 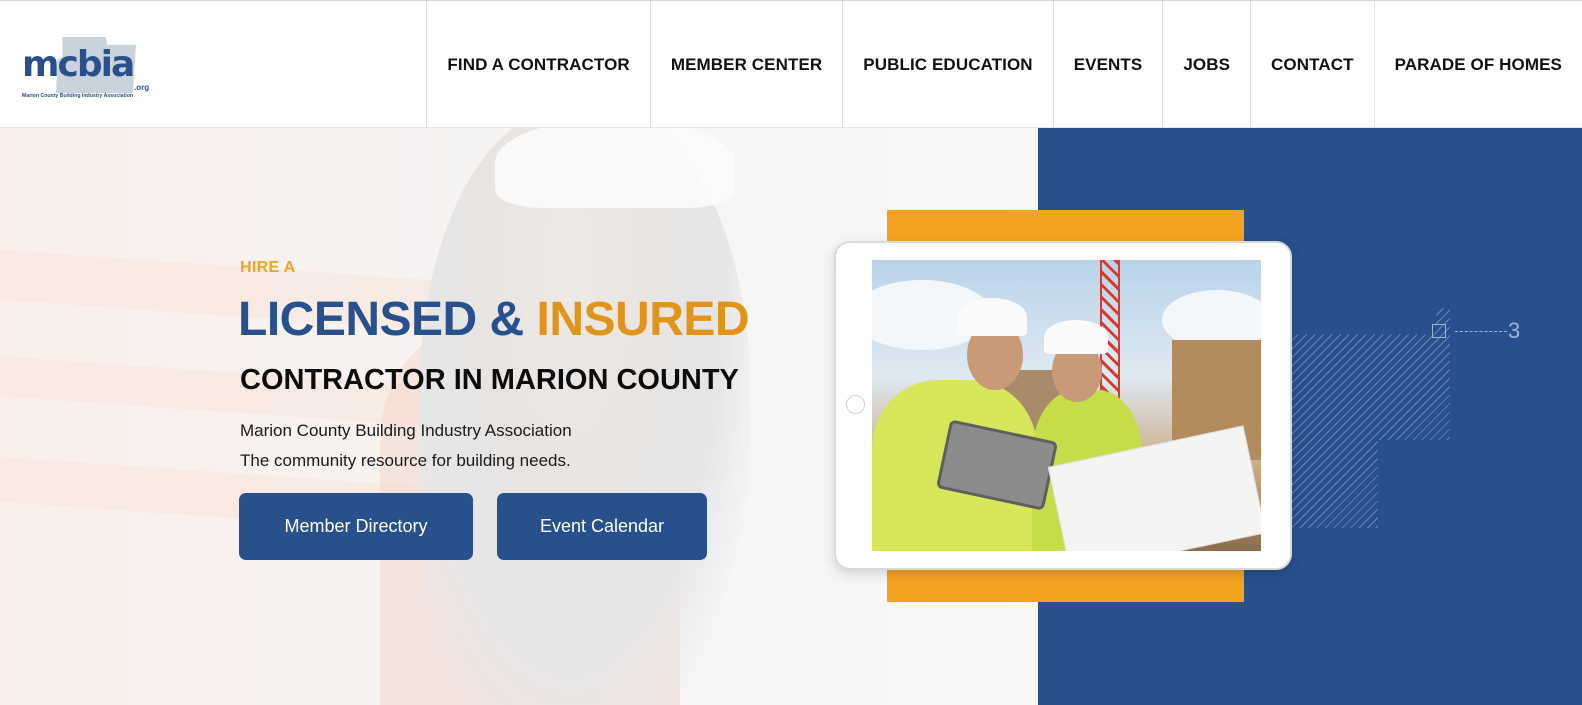 I want to click on logo-suffix: .org, so click(x=142, y=87).